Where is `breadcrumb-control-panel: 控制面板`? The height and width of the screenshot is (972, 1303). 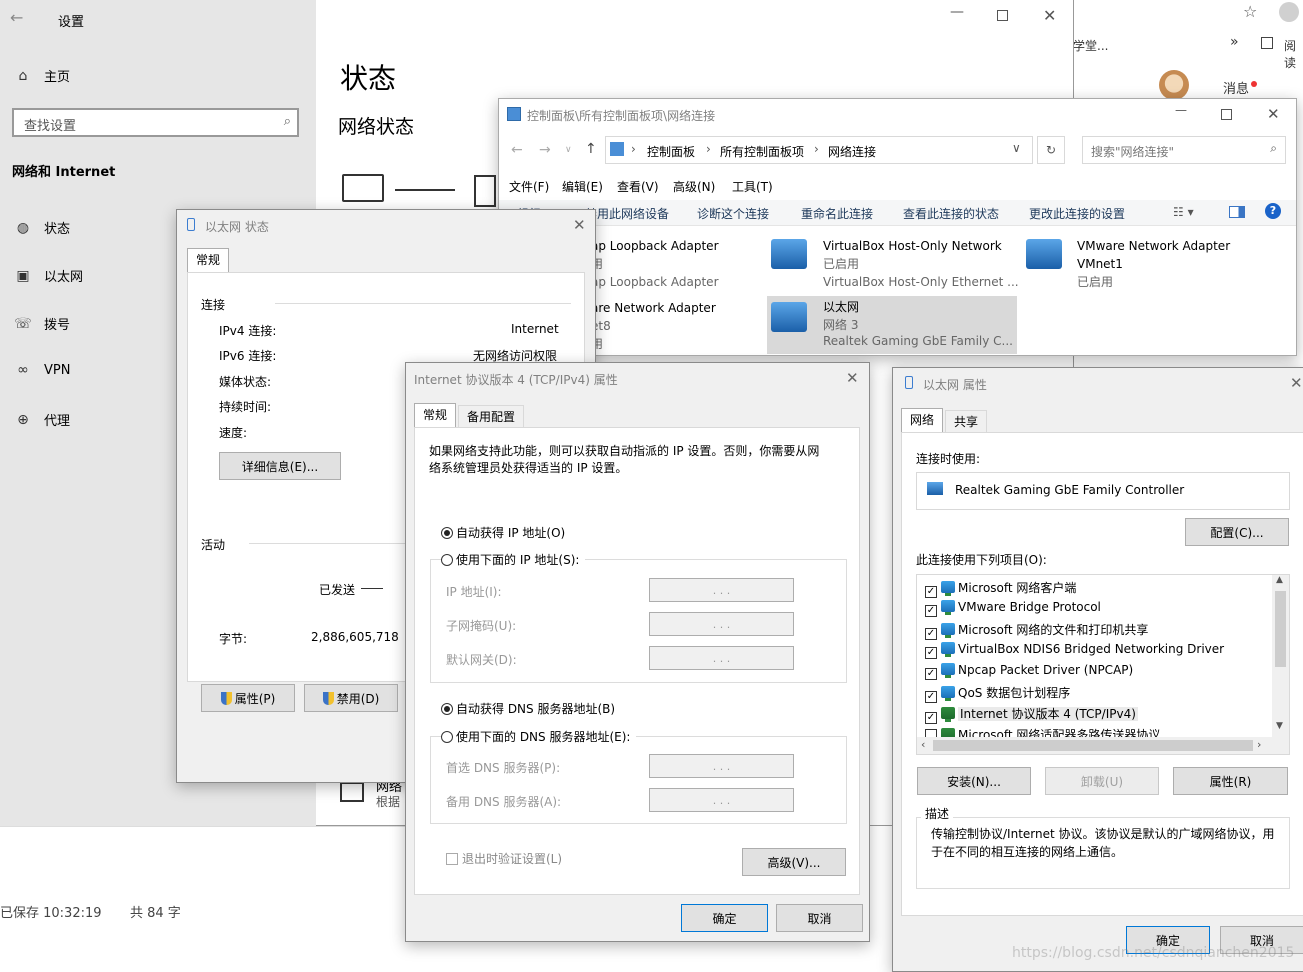 breadcrumb-control-panel: 控制面板 is located at coordinates (671, 151).